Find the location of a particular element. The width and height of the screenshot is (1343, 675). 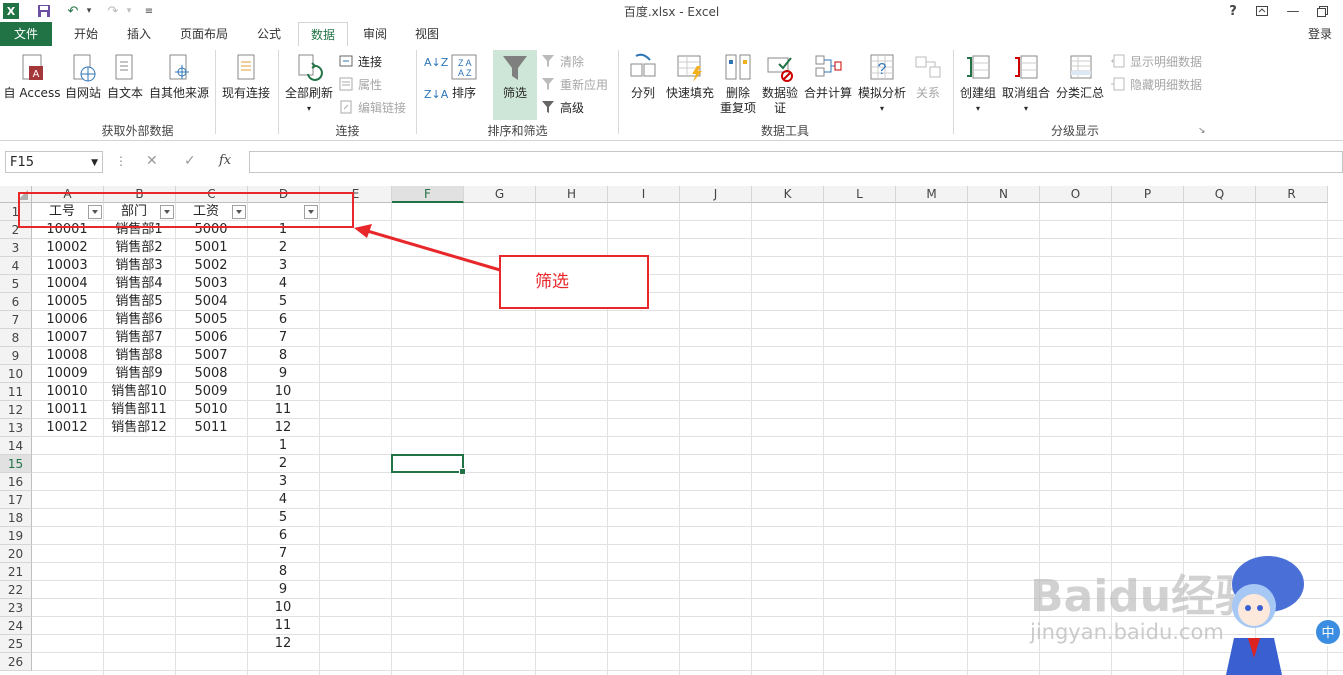

name-box: F15 ▼ is located at coordinates (54, 162).